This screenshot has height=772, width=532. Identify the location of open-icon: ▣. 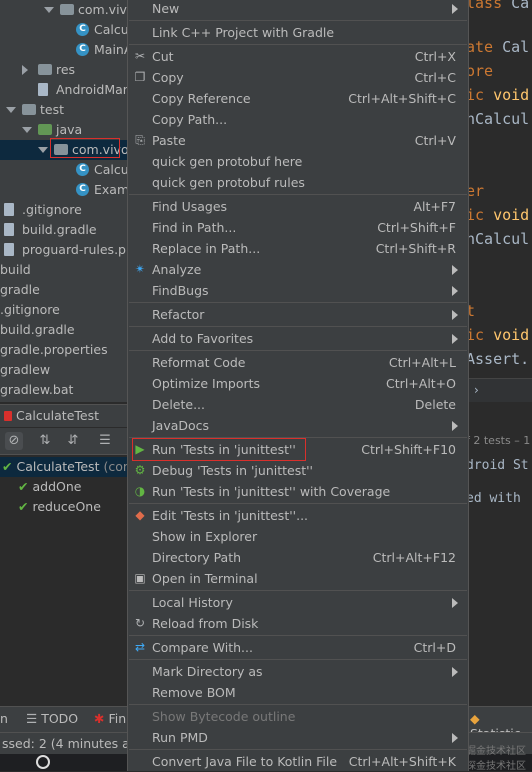
(140, 578).